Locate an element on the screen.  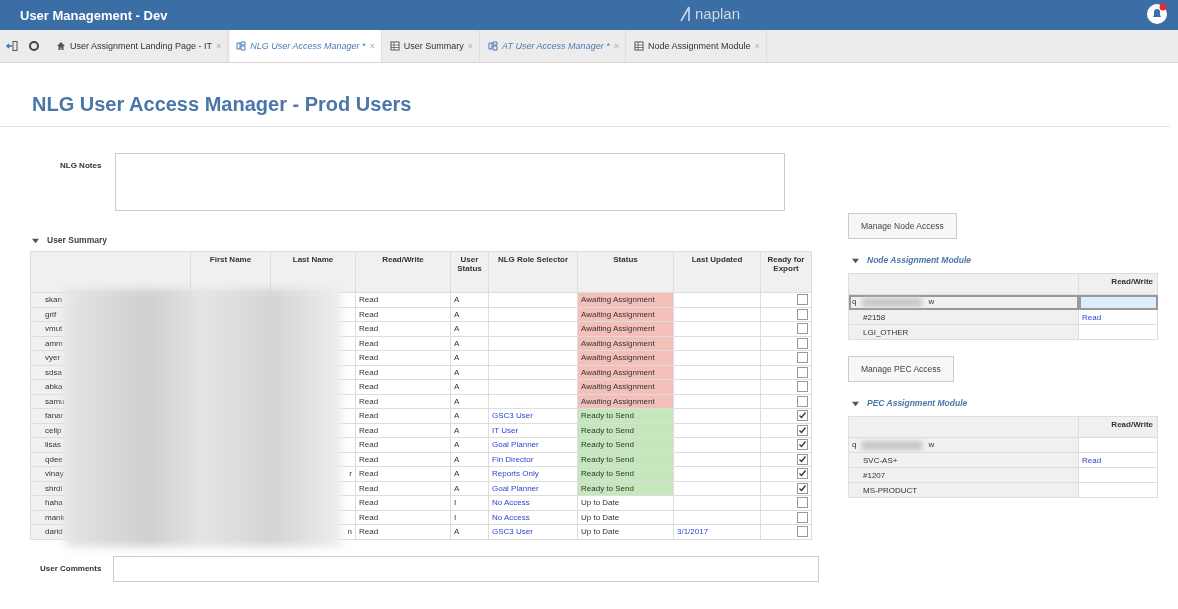
panel-toggle-icon is located at coordinates (12, 46).